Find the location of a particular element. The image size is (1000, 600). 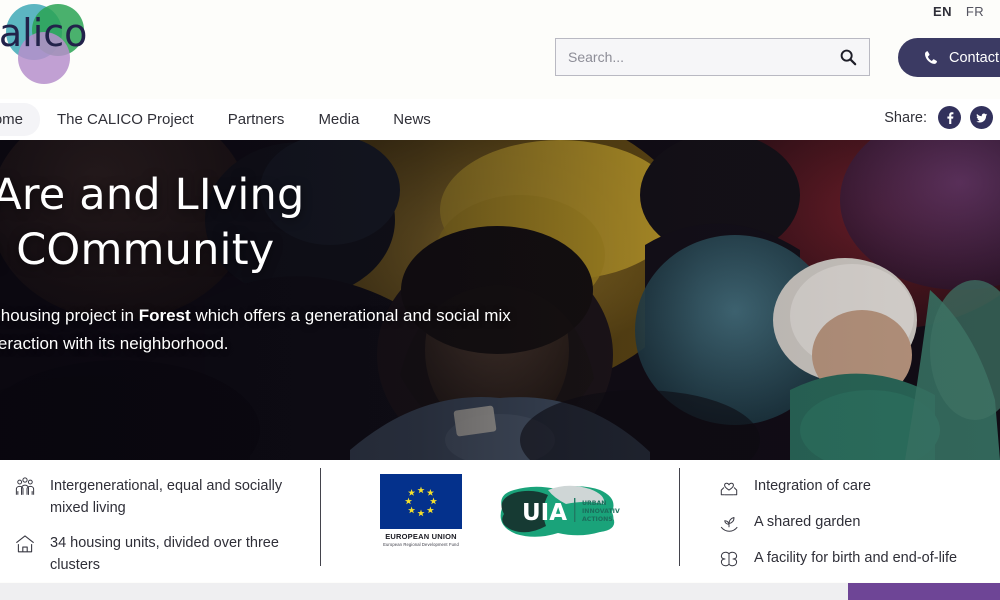

site-logo: calico is located at coordinates (45, 44).